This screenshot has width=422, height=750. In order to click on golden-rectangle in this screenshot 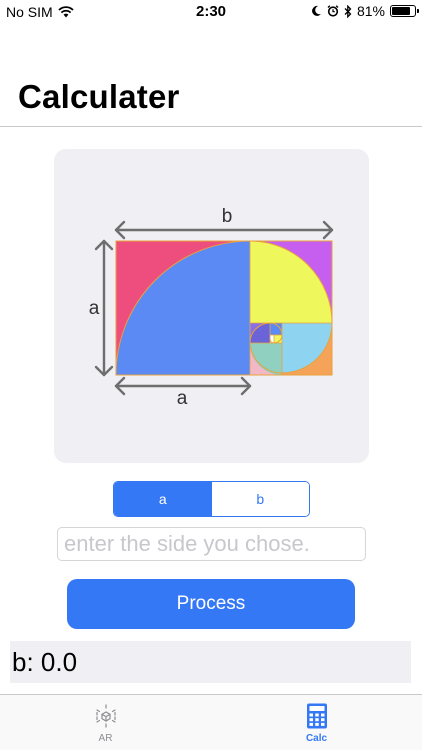, I will do `click(224, 308)`.